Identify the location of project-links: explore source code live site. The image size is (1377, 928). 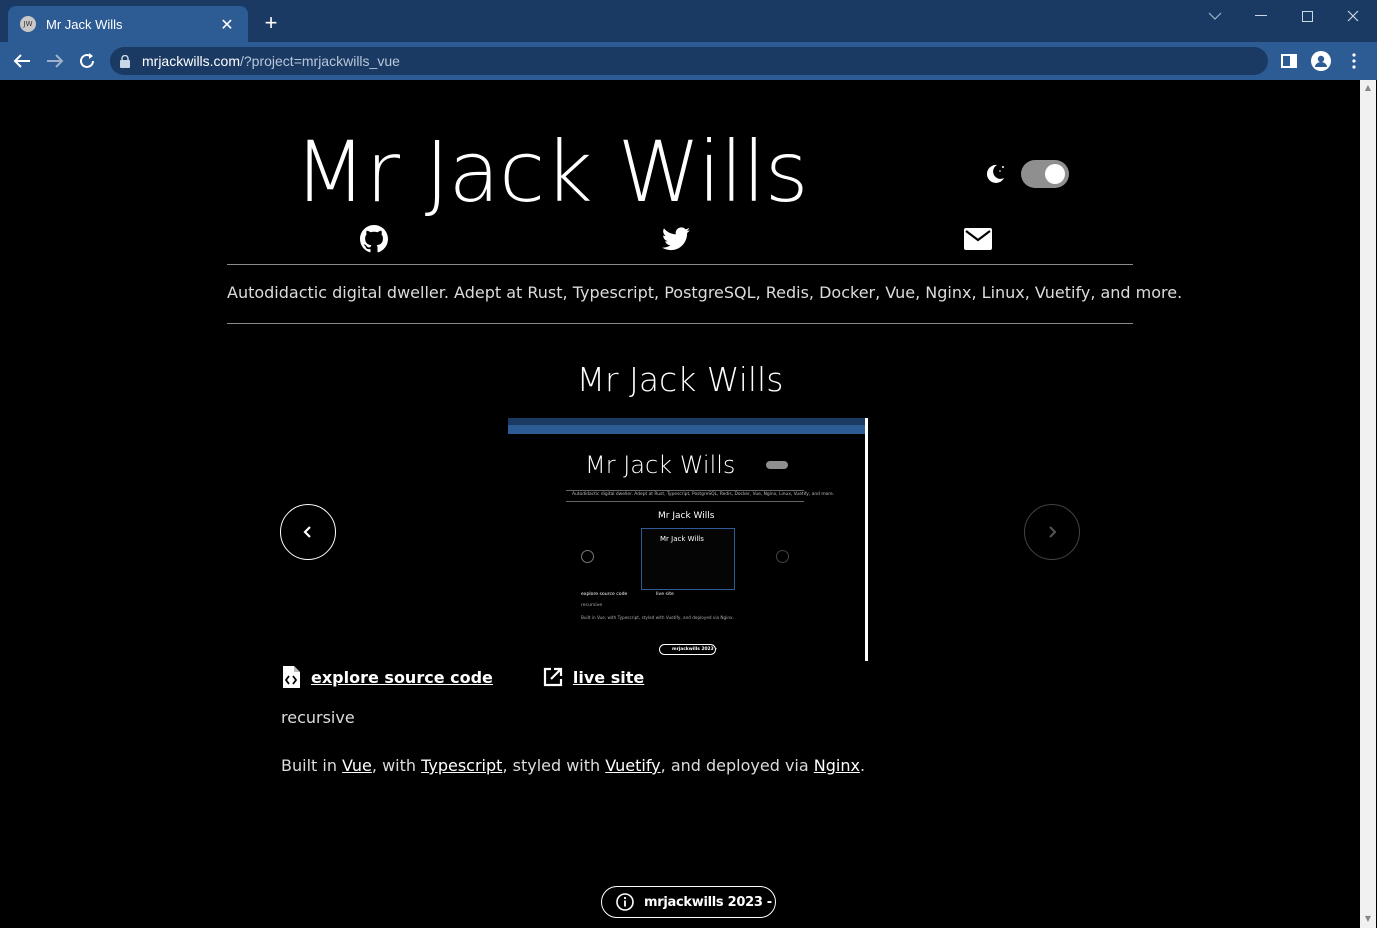
(462, 677).